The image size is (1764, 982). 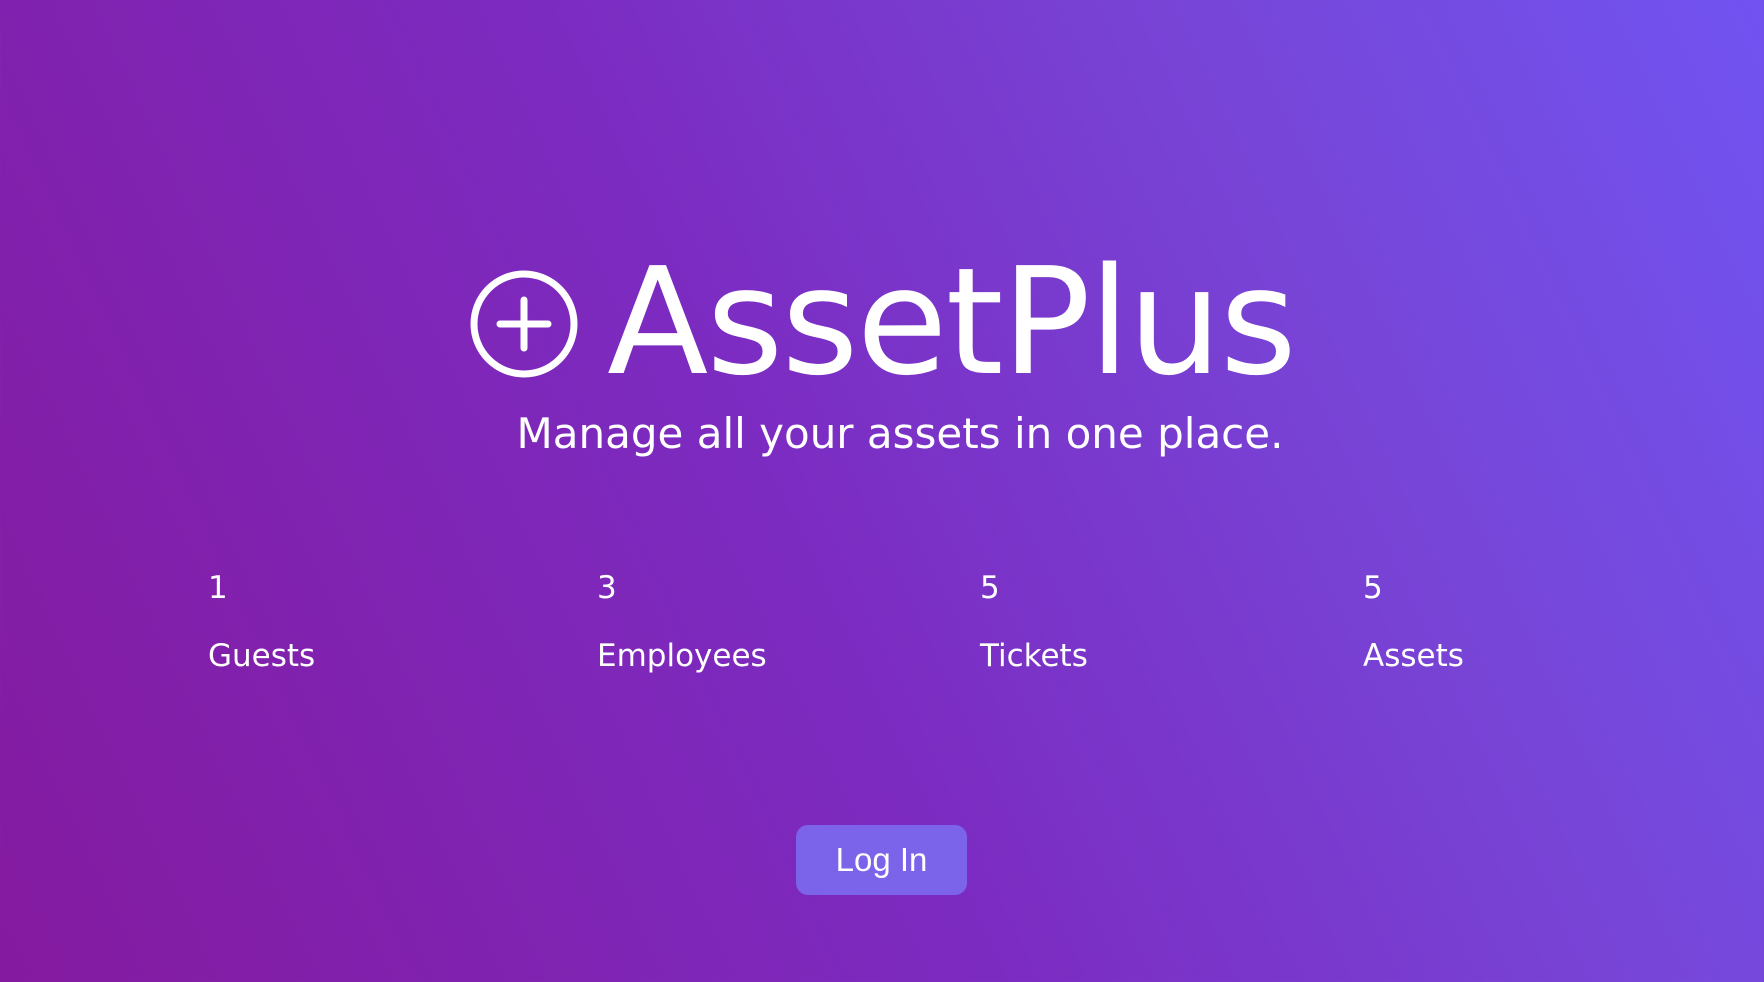 What do you see at coordinates (1413, 622) in the screenshot?
I see `stat-assets: 5 Assets` at bounding box center [1413, 622].